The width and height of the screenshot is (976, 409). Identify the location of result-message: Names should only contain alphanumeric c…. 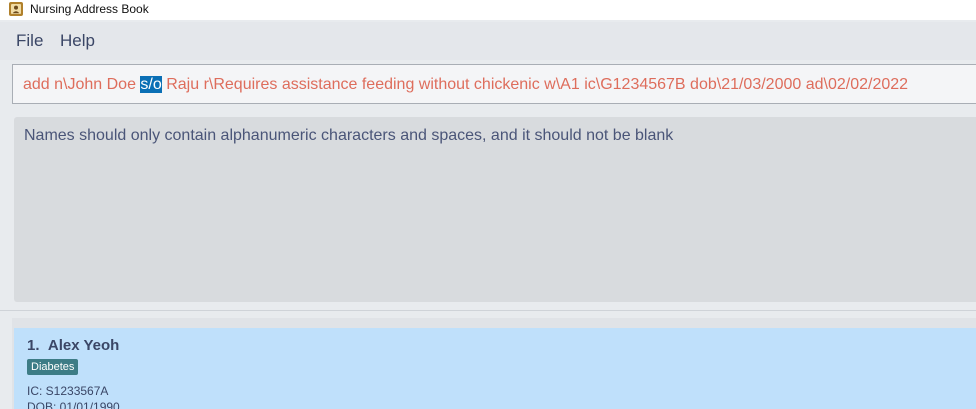
(349, 135).